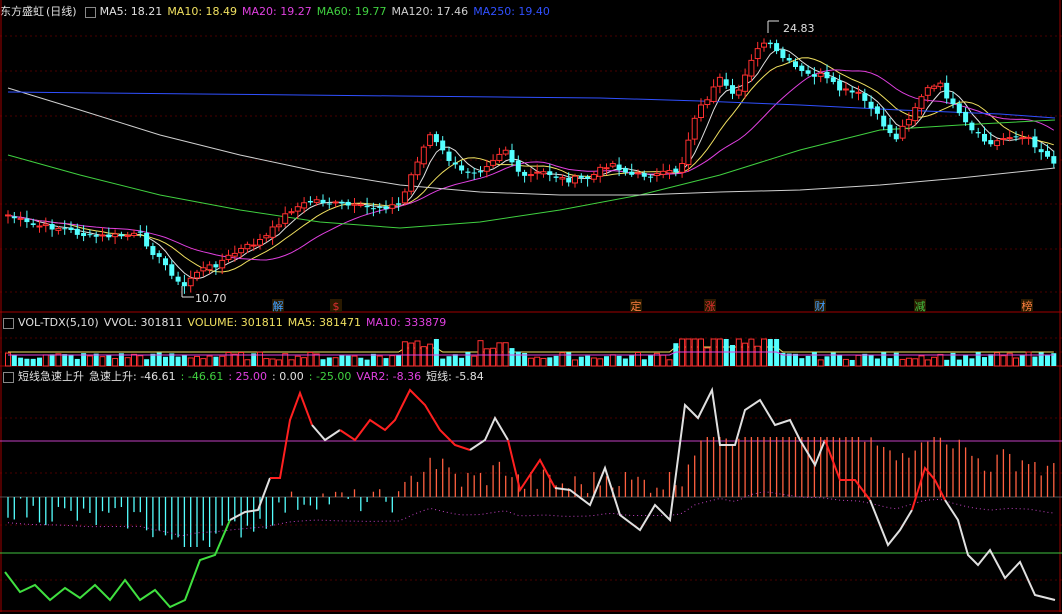  What do you see at coordinates (920, 306) in the screenshot?
I see `event-marker-5: 减` at bounding box center [920, 306].